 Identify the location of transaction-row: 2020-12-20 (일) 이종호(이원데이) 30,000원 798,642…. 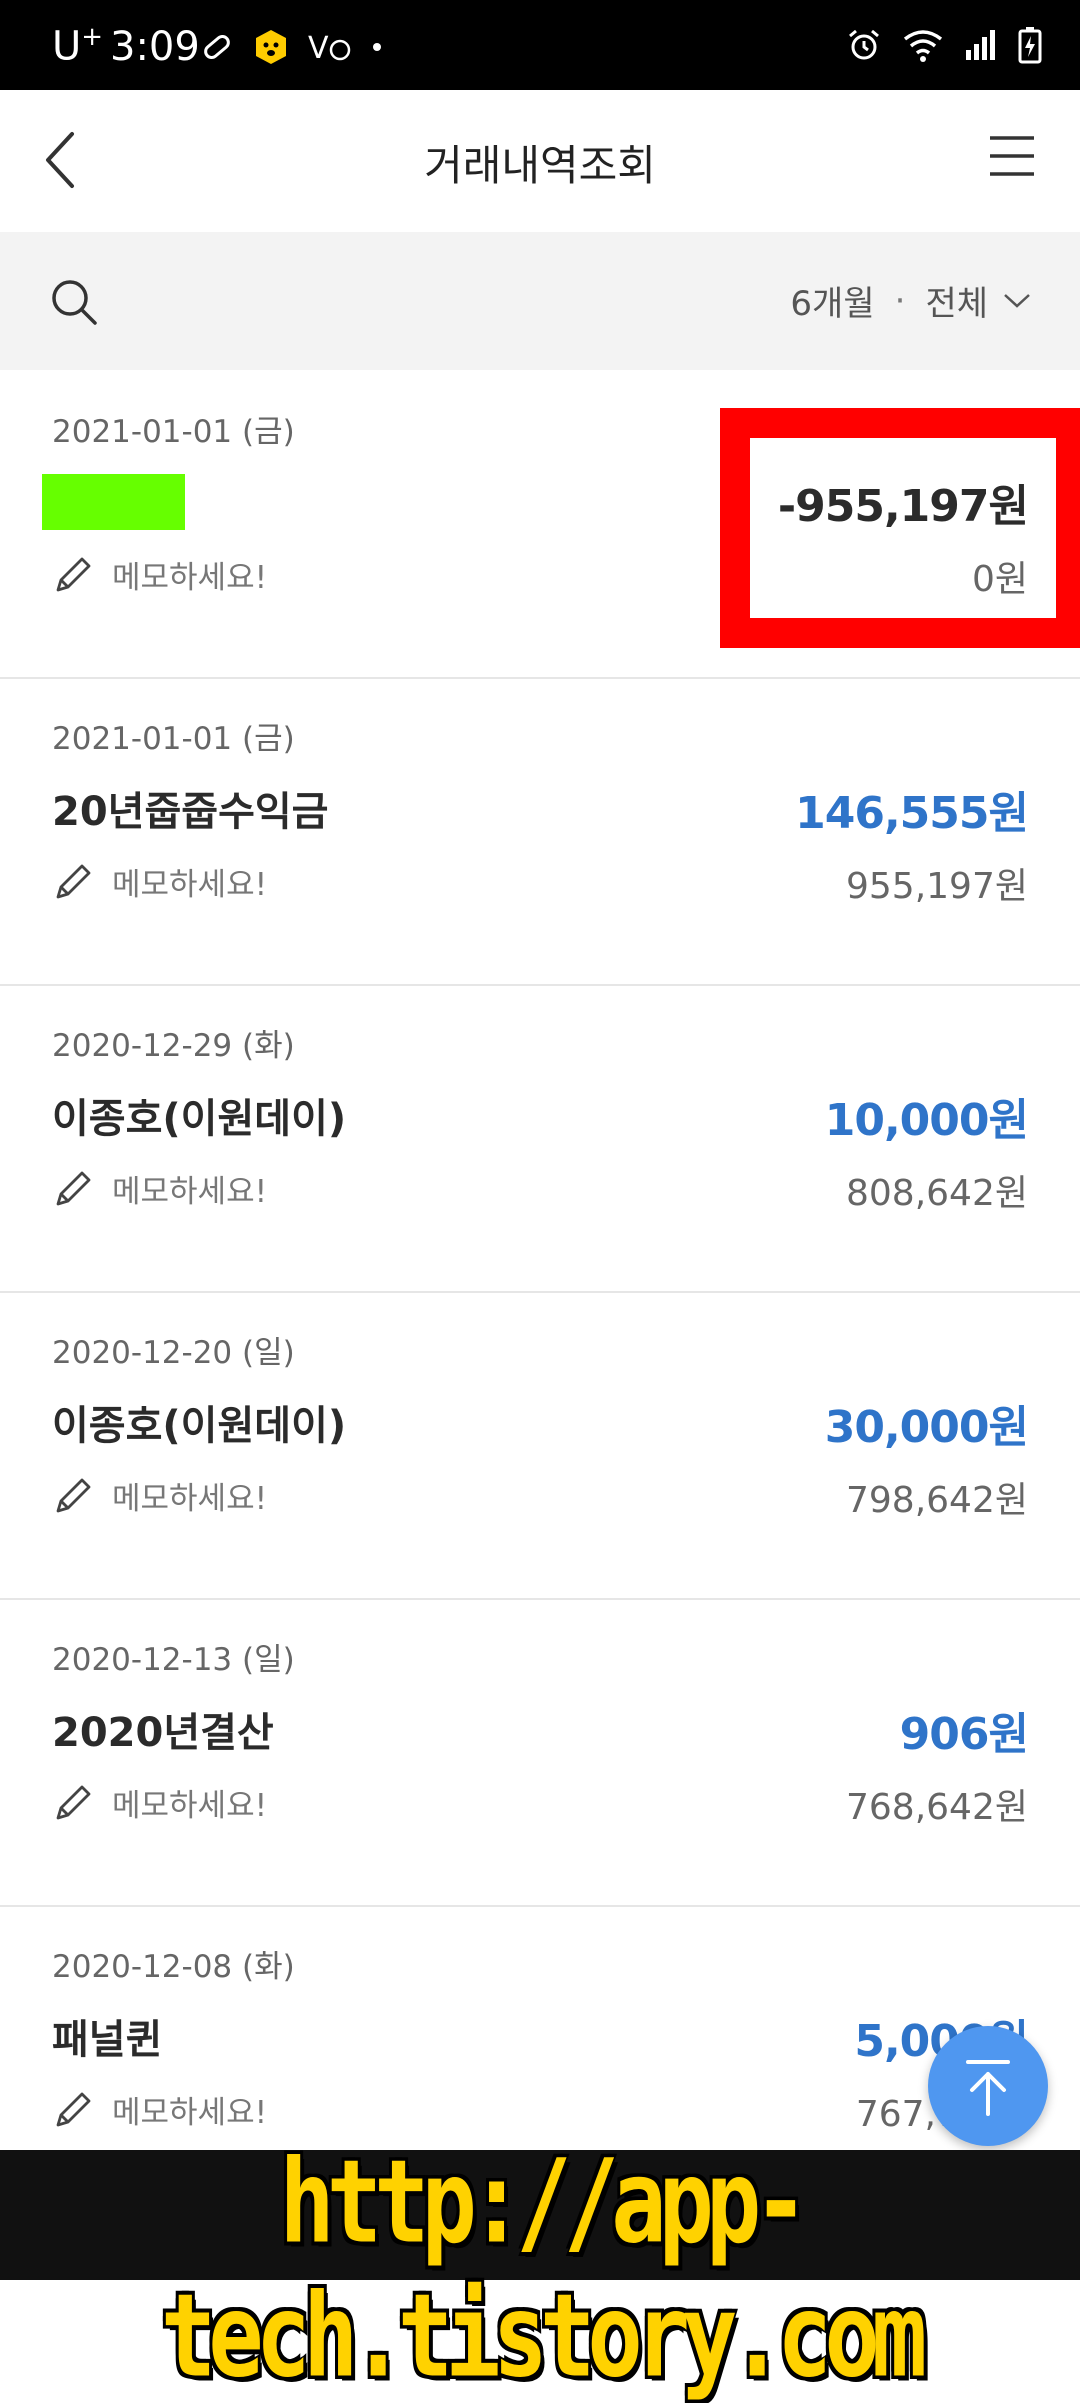
(540, 1446).